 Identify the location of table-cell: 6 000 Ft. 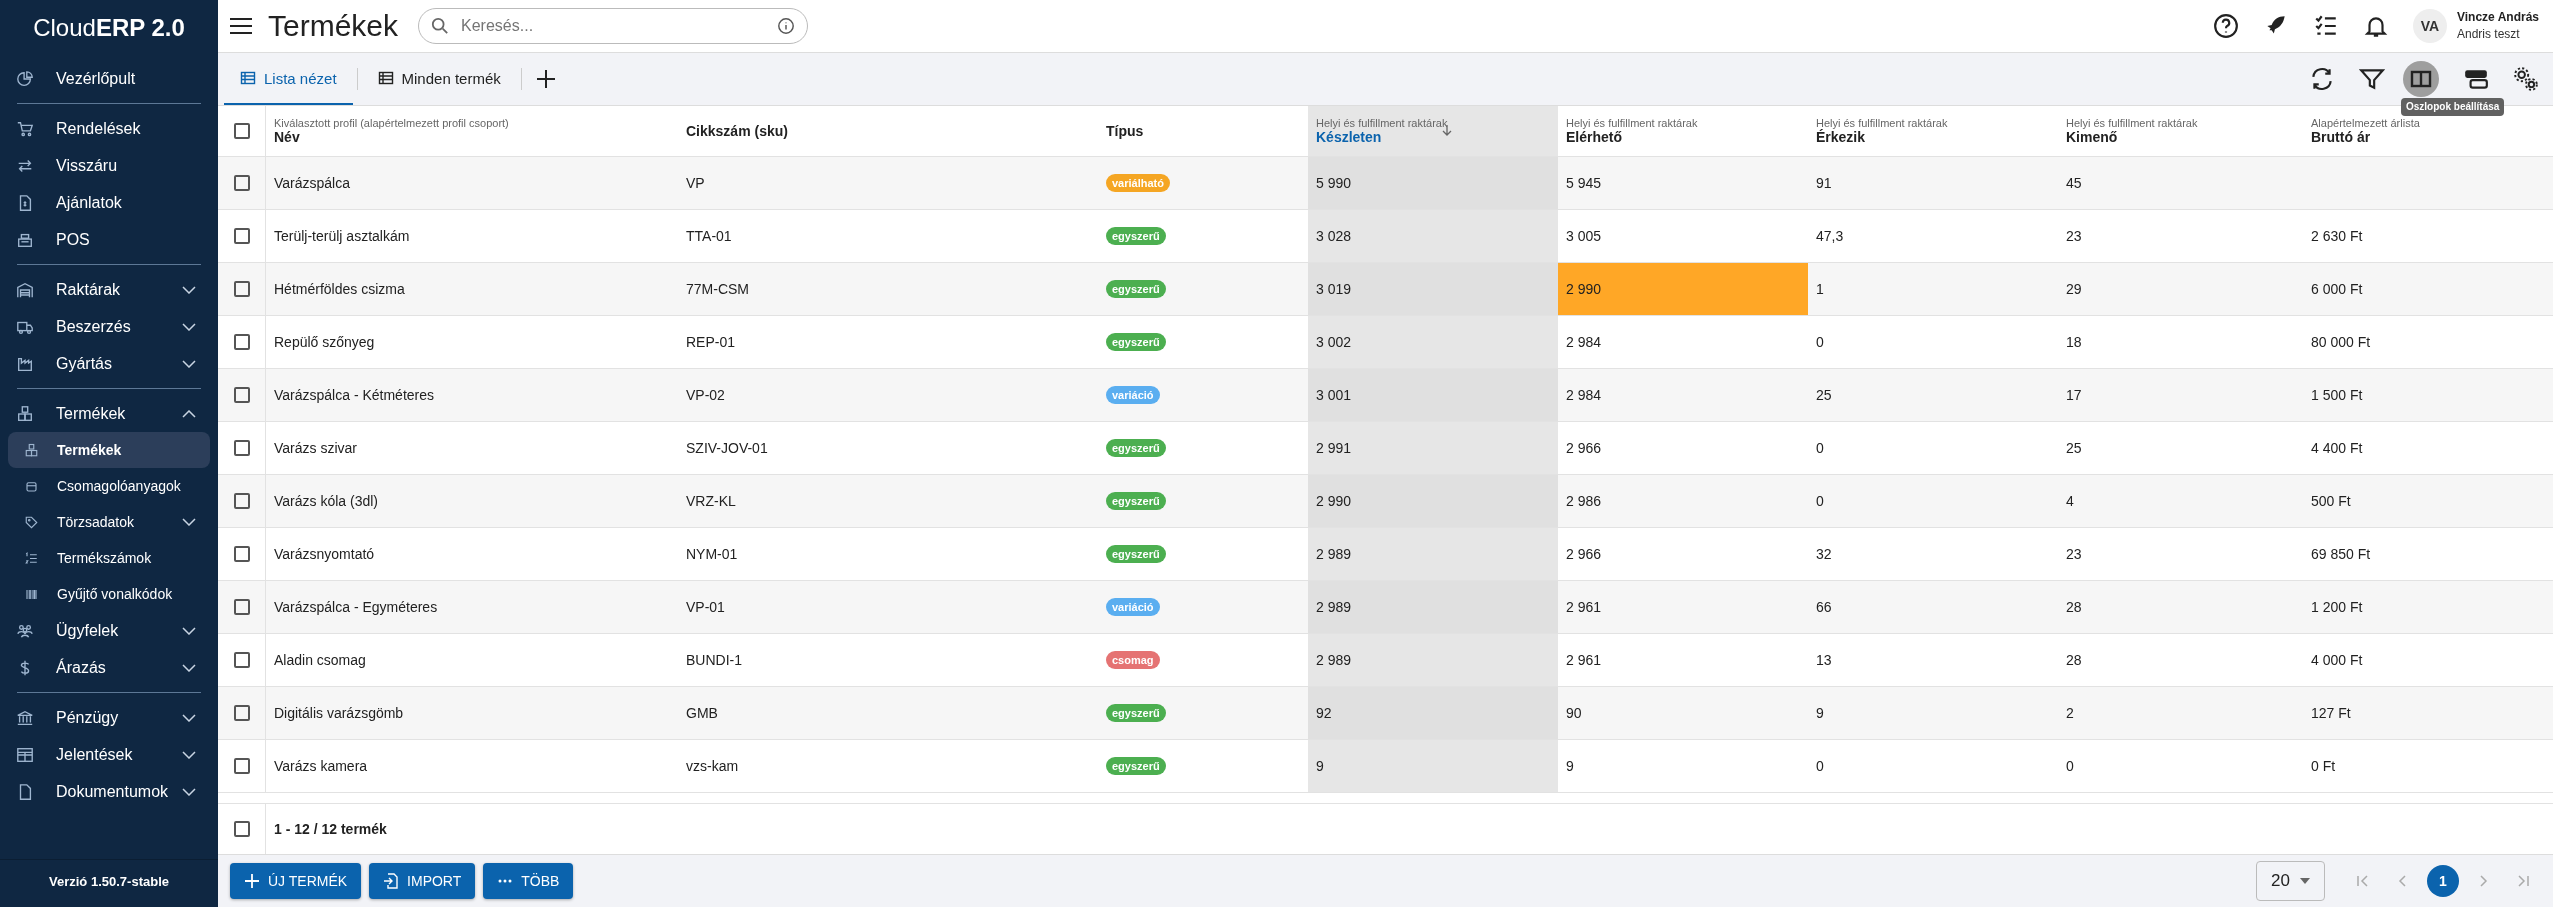
(2337, 289).